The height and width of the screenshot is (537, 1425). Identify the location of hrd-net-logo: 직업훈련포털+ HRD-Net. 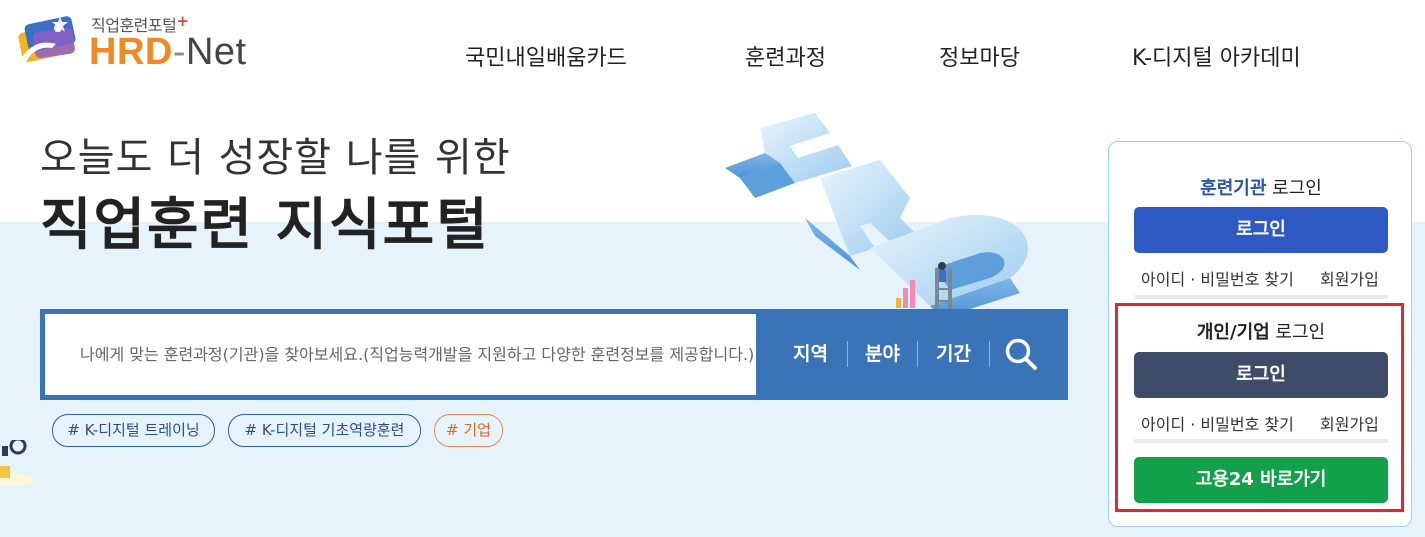
(139, 43).